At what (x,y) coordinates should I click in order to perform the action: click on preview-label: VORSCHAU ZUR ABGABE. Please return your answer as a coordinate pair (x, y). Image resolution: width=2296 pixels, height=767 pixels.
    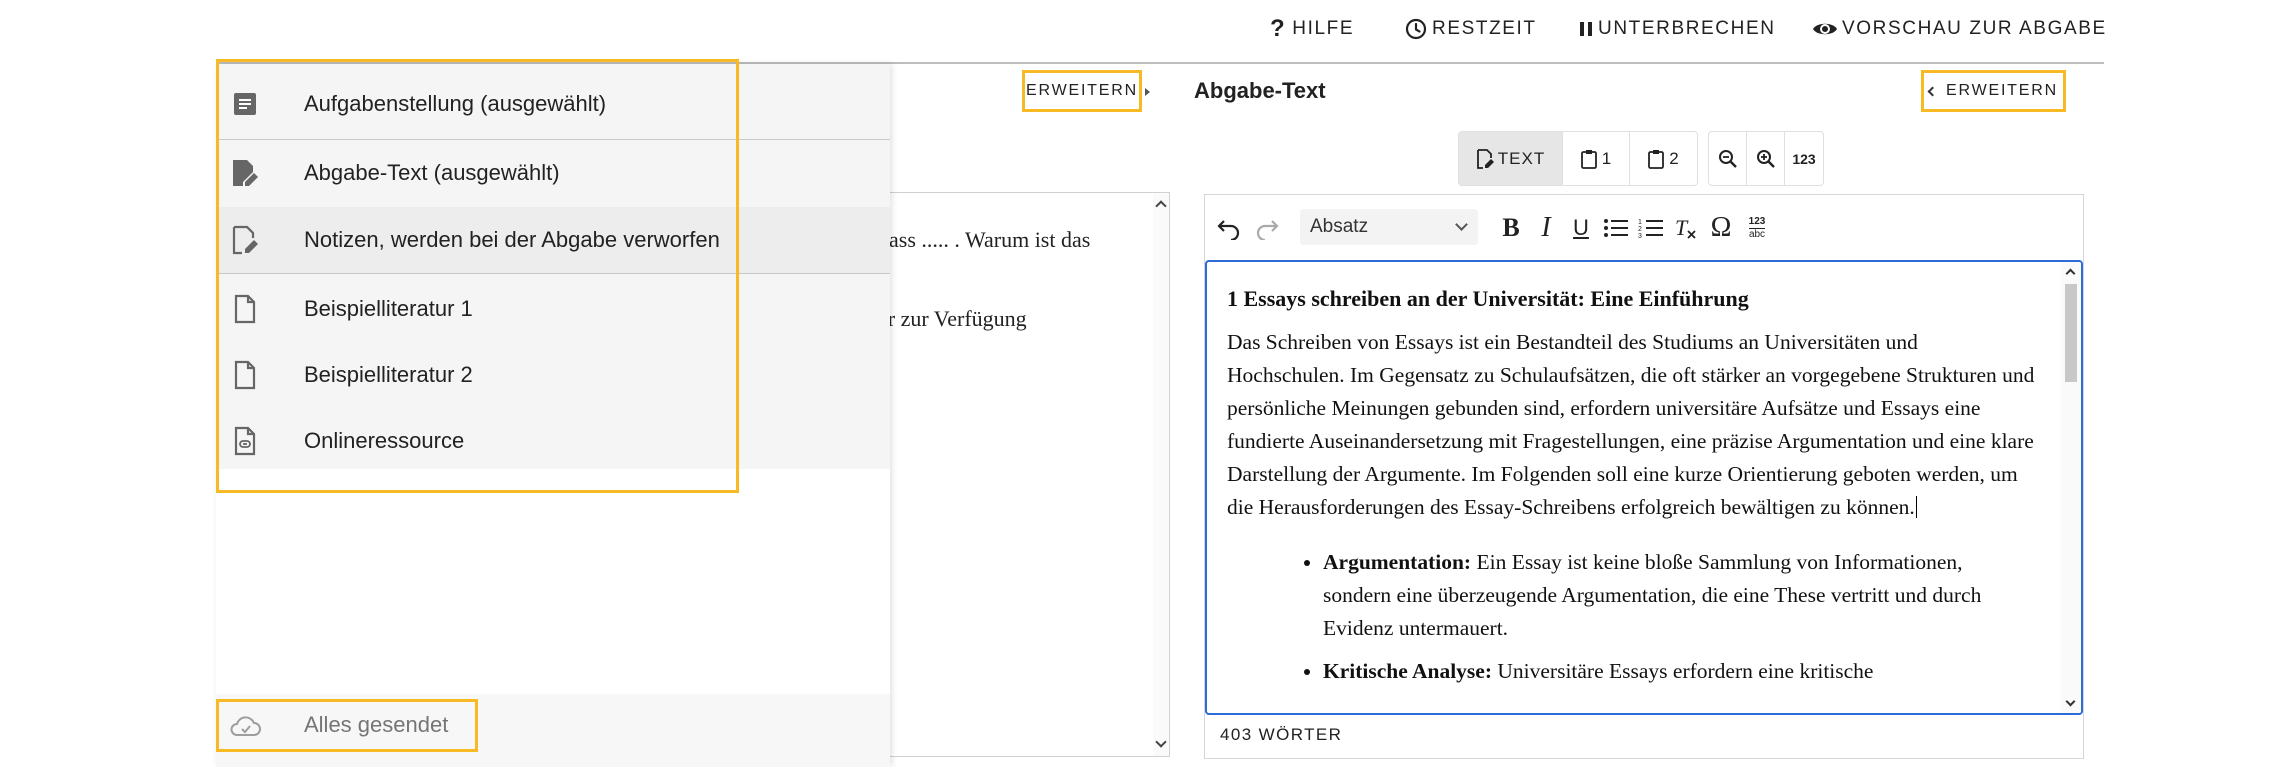
    Looking at the image, I should click on (1974, 28).